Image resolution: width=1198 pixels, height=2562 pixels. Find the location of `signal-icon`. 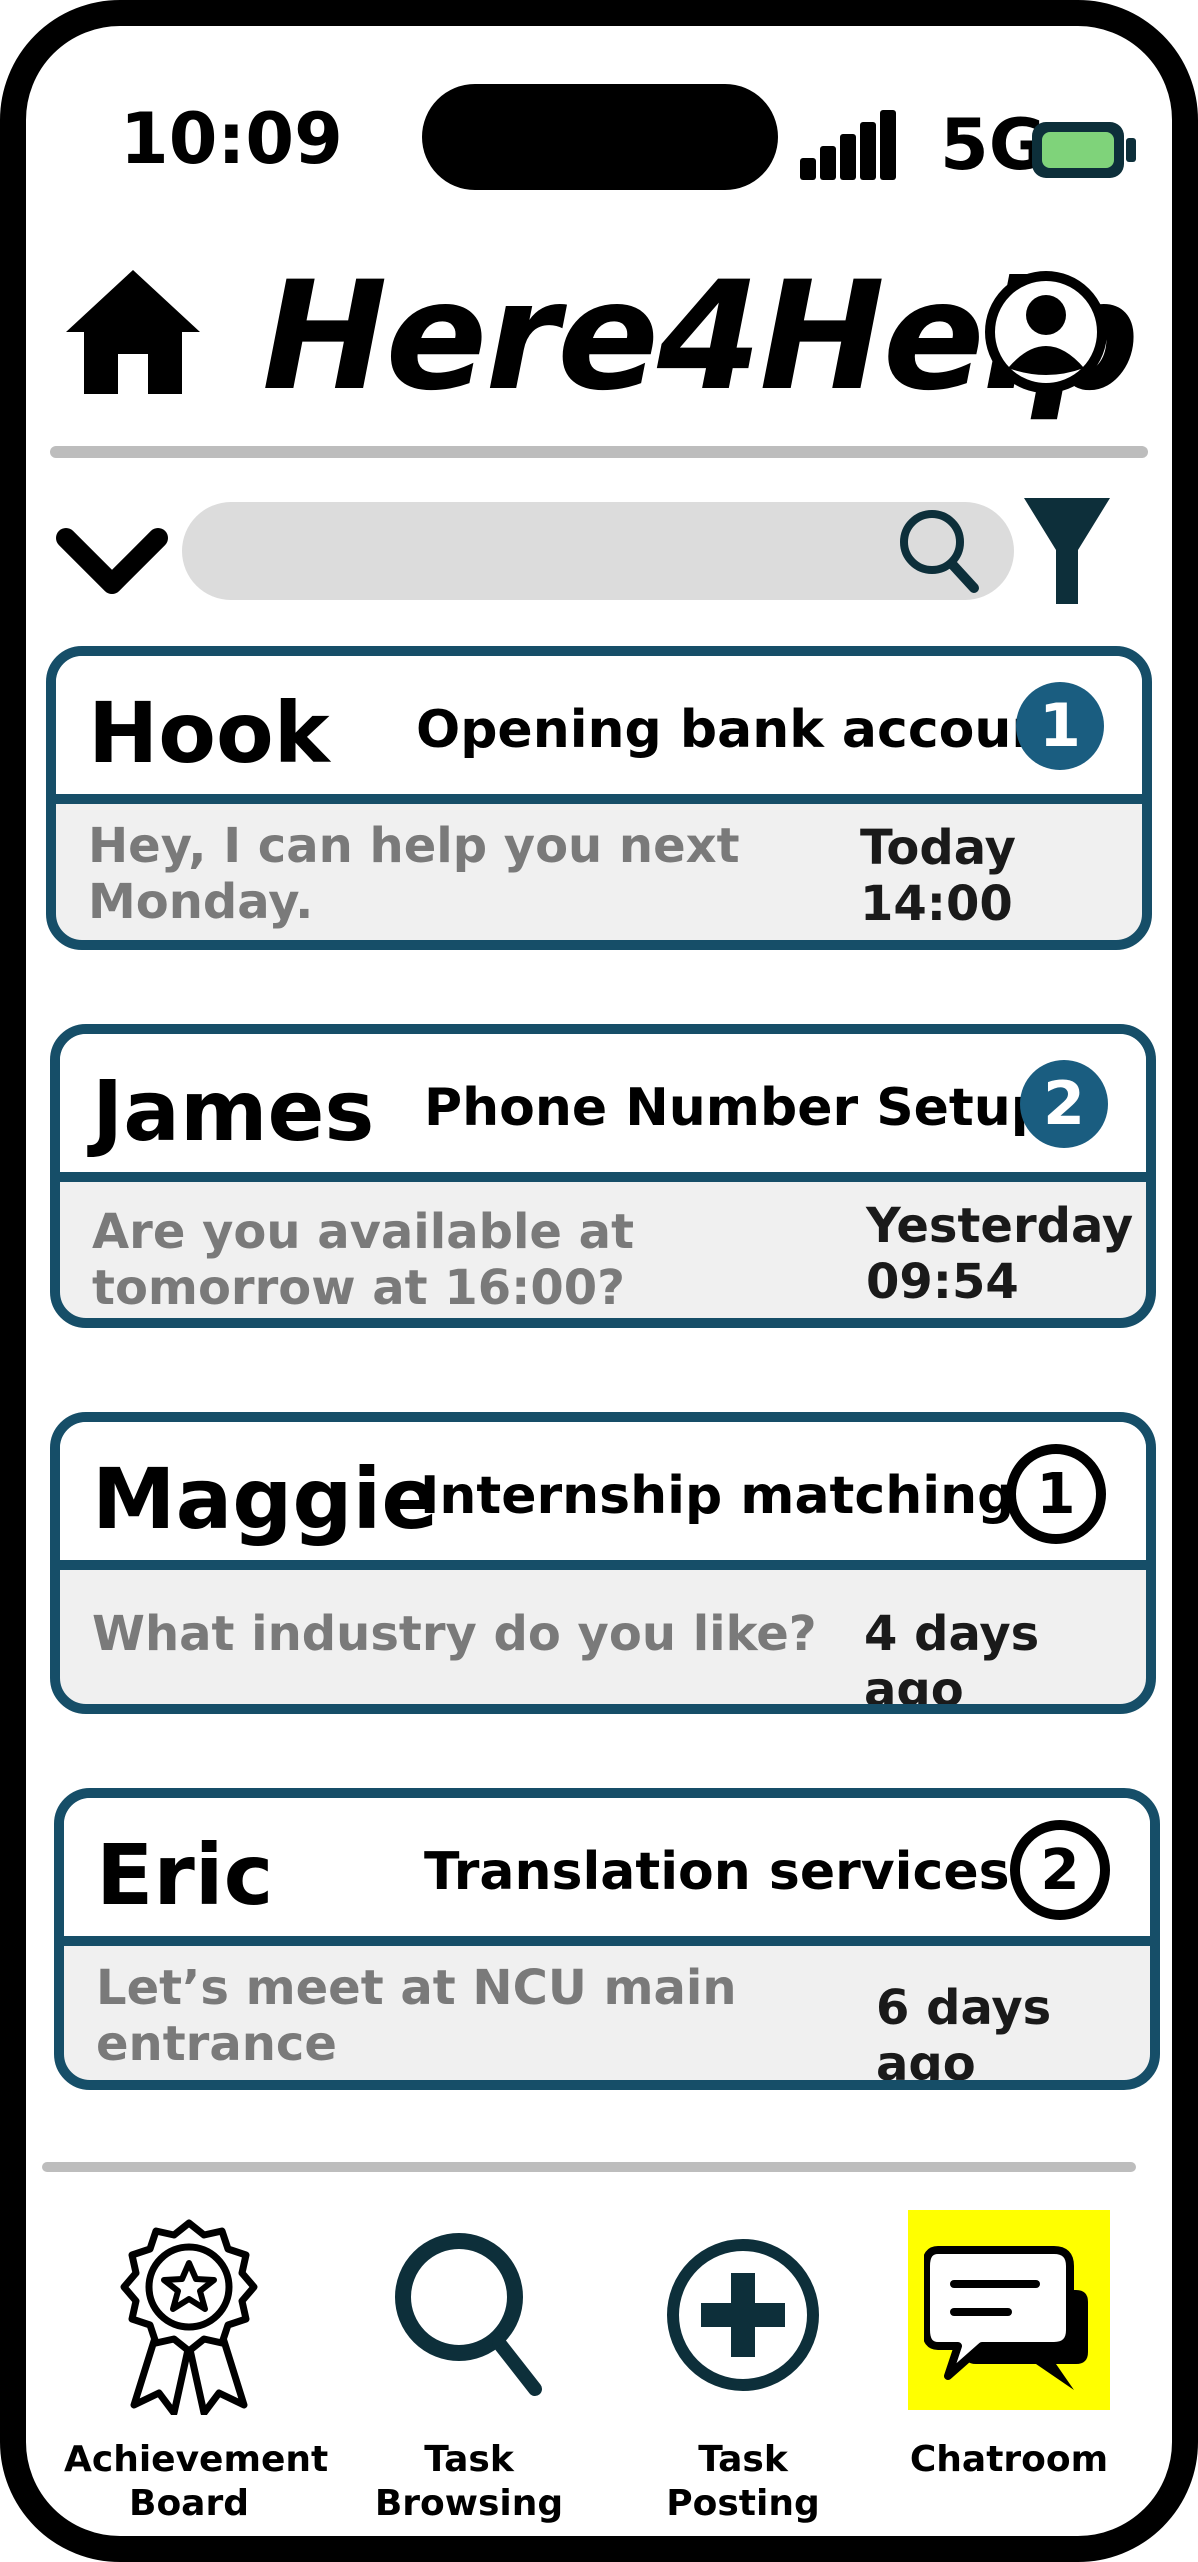

signal-icon is located at coordinates (850, 148).